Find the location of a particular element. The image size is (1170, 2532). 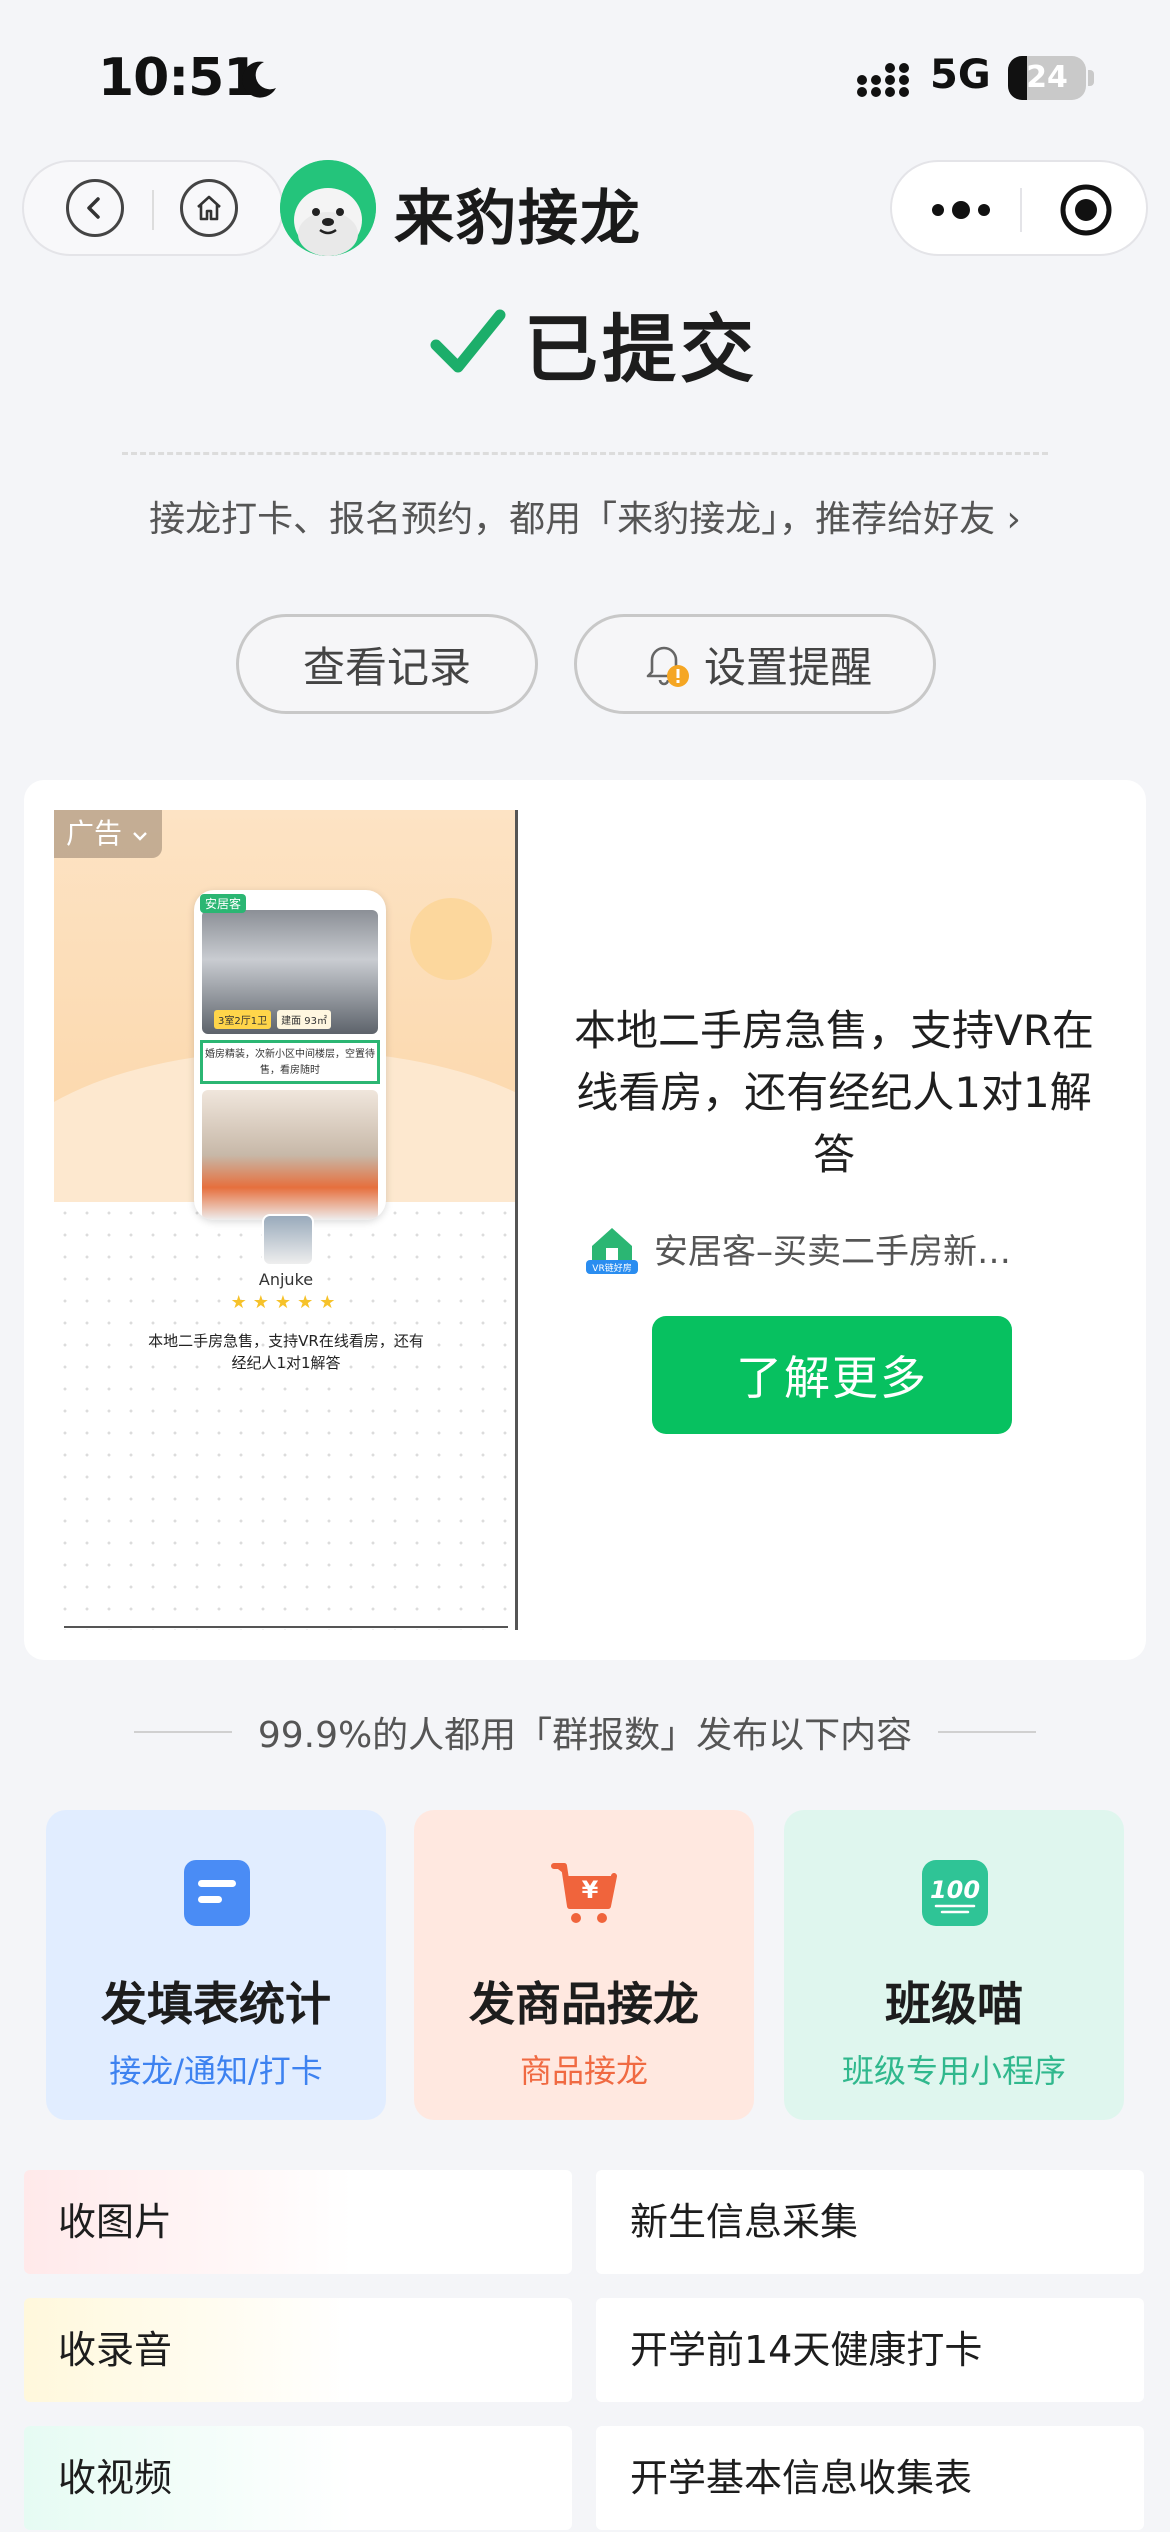

ad-source-icon-text: VR链好房 is located at coordinates (611, 1268).